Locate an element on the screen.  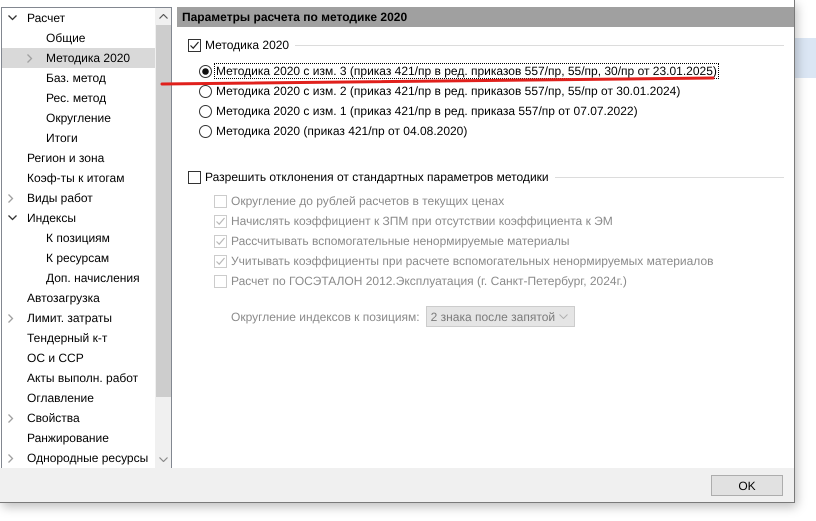
panel-title: Параметры расчета по методике 2020 is located at coordinates (485, 17).